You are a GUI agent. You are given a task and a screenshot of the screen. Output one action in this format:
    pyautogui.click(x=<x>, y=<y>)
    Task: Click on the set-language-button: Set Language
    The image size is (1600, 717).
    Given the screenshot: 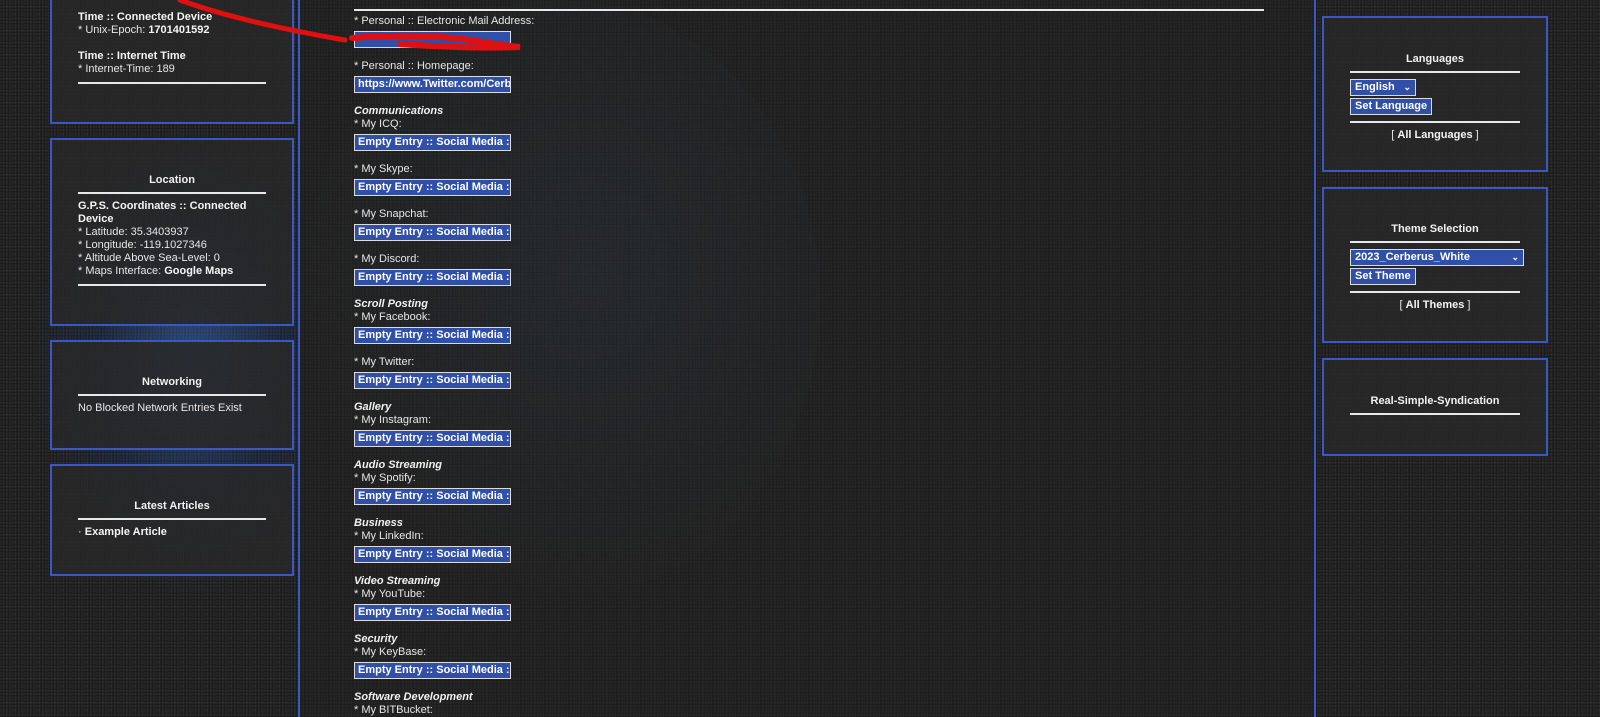 What is the action you would take?
    pyautogui.click(x=1391, y=106)
    